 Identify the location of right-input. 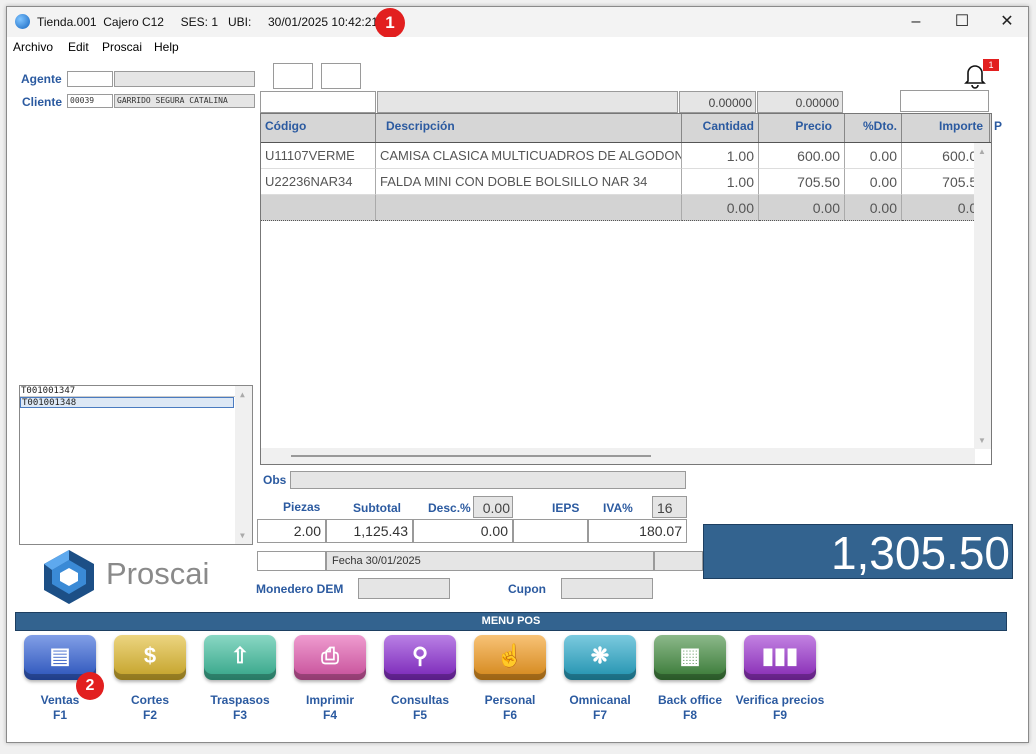
(944, 101).